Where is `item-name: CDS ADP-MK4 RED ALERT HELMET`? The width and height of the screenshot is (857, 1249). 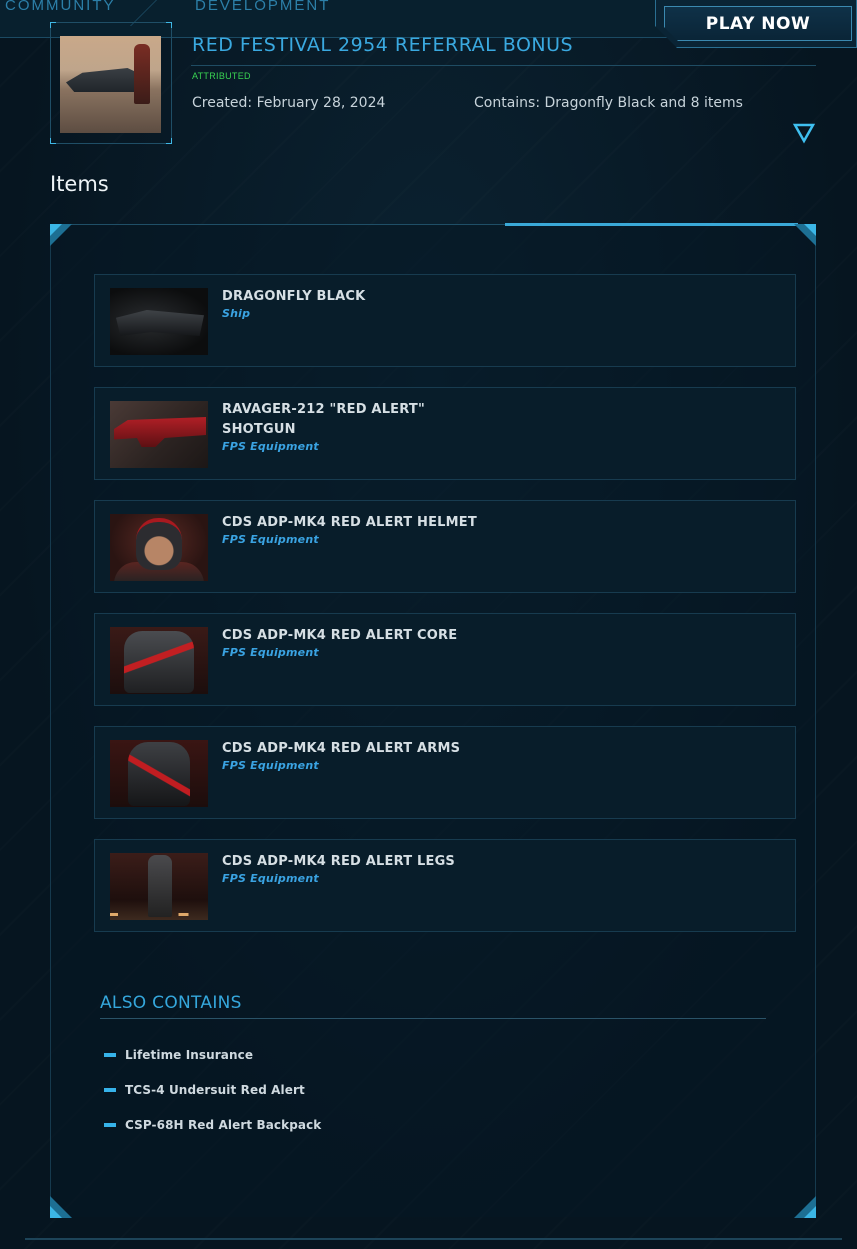 item-name: CDS ADP-MK4 RED ALERT HELMET is located at coordinates (349, 522).